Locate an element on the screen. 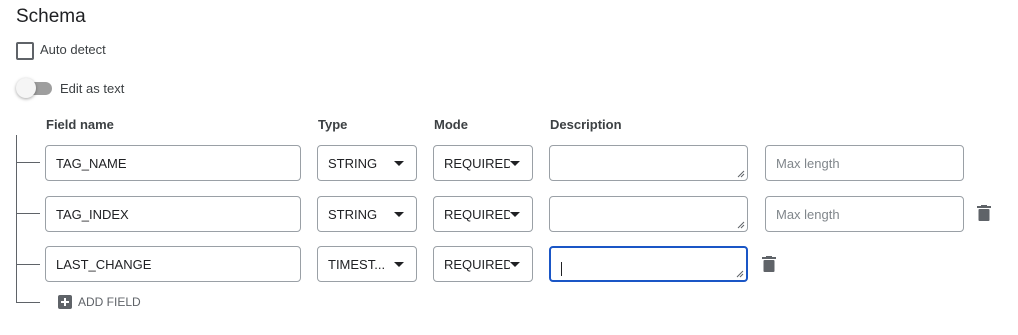  auto-detect-label: Auto detect is located at coordinates (73, 49).